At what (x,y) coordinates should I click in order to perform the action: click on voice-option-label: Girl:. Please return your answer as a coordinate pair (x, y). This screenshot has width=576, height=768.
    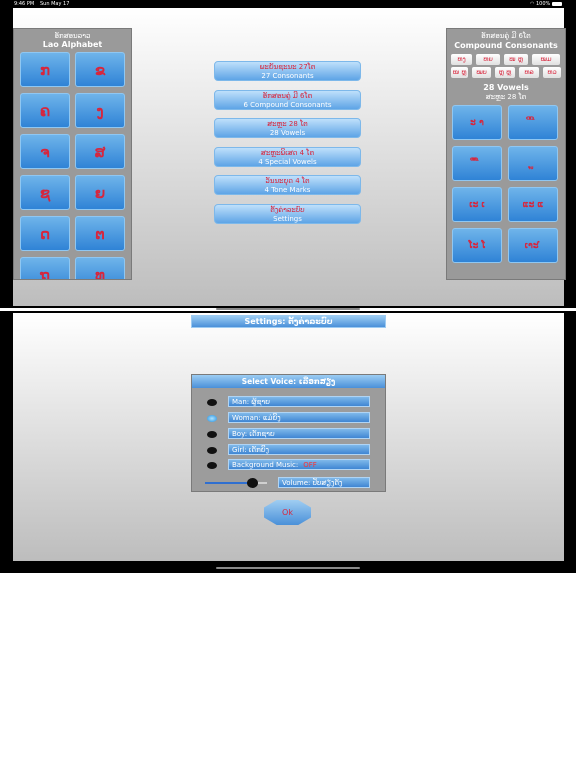
    Looking at the image, I should click on (239, 450).